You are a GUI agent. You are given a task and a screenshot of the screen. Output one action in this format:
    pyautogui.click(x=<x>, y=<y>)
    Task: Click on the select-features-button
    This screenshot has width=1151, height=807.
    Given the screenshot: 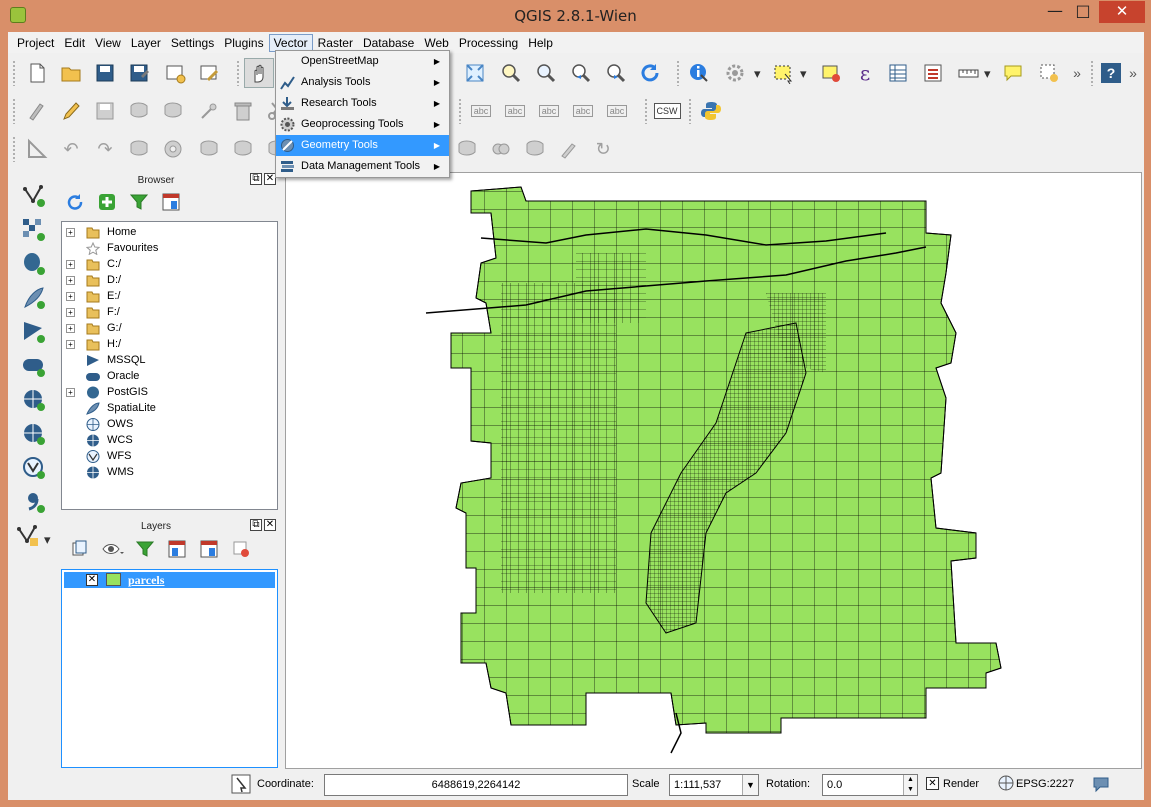 What is the action you would take?
    pyautogui.click(x=783, y=73)
    